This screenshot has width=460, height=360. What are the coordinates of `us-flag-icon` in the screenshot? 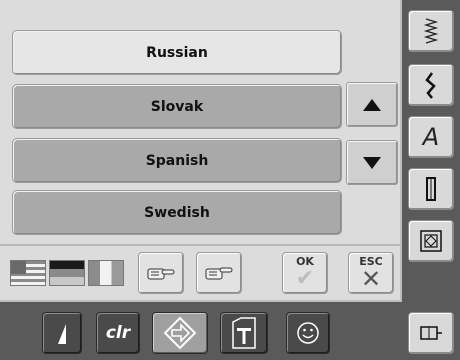 It's located at (28, 273).